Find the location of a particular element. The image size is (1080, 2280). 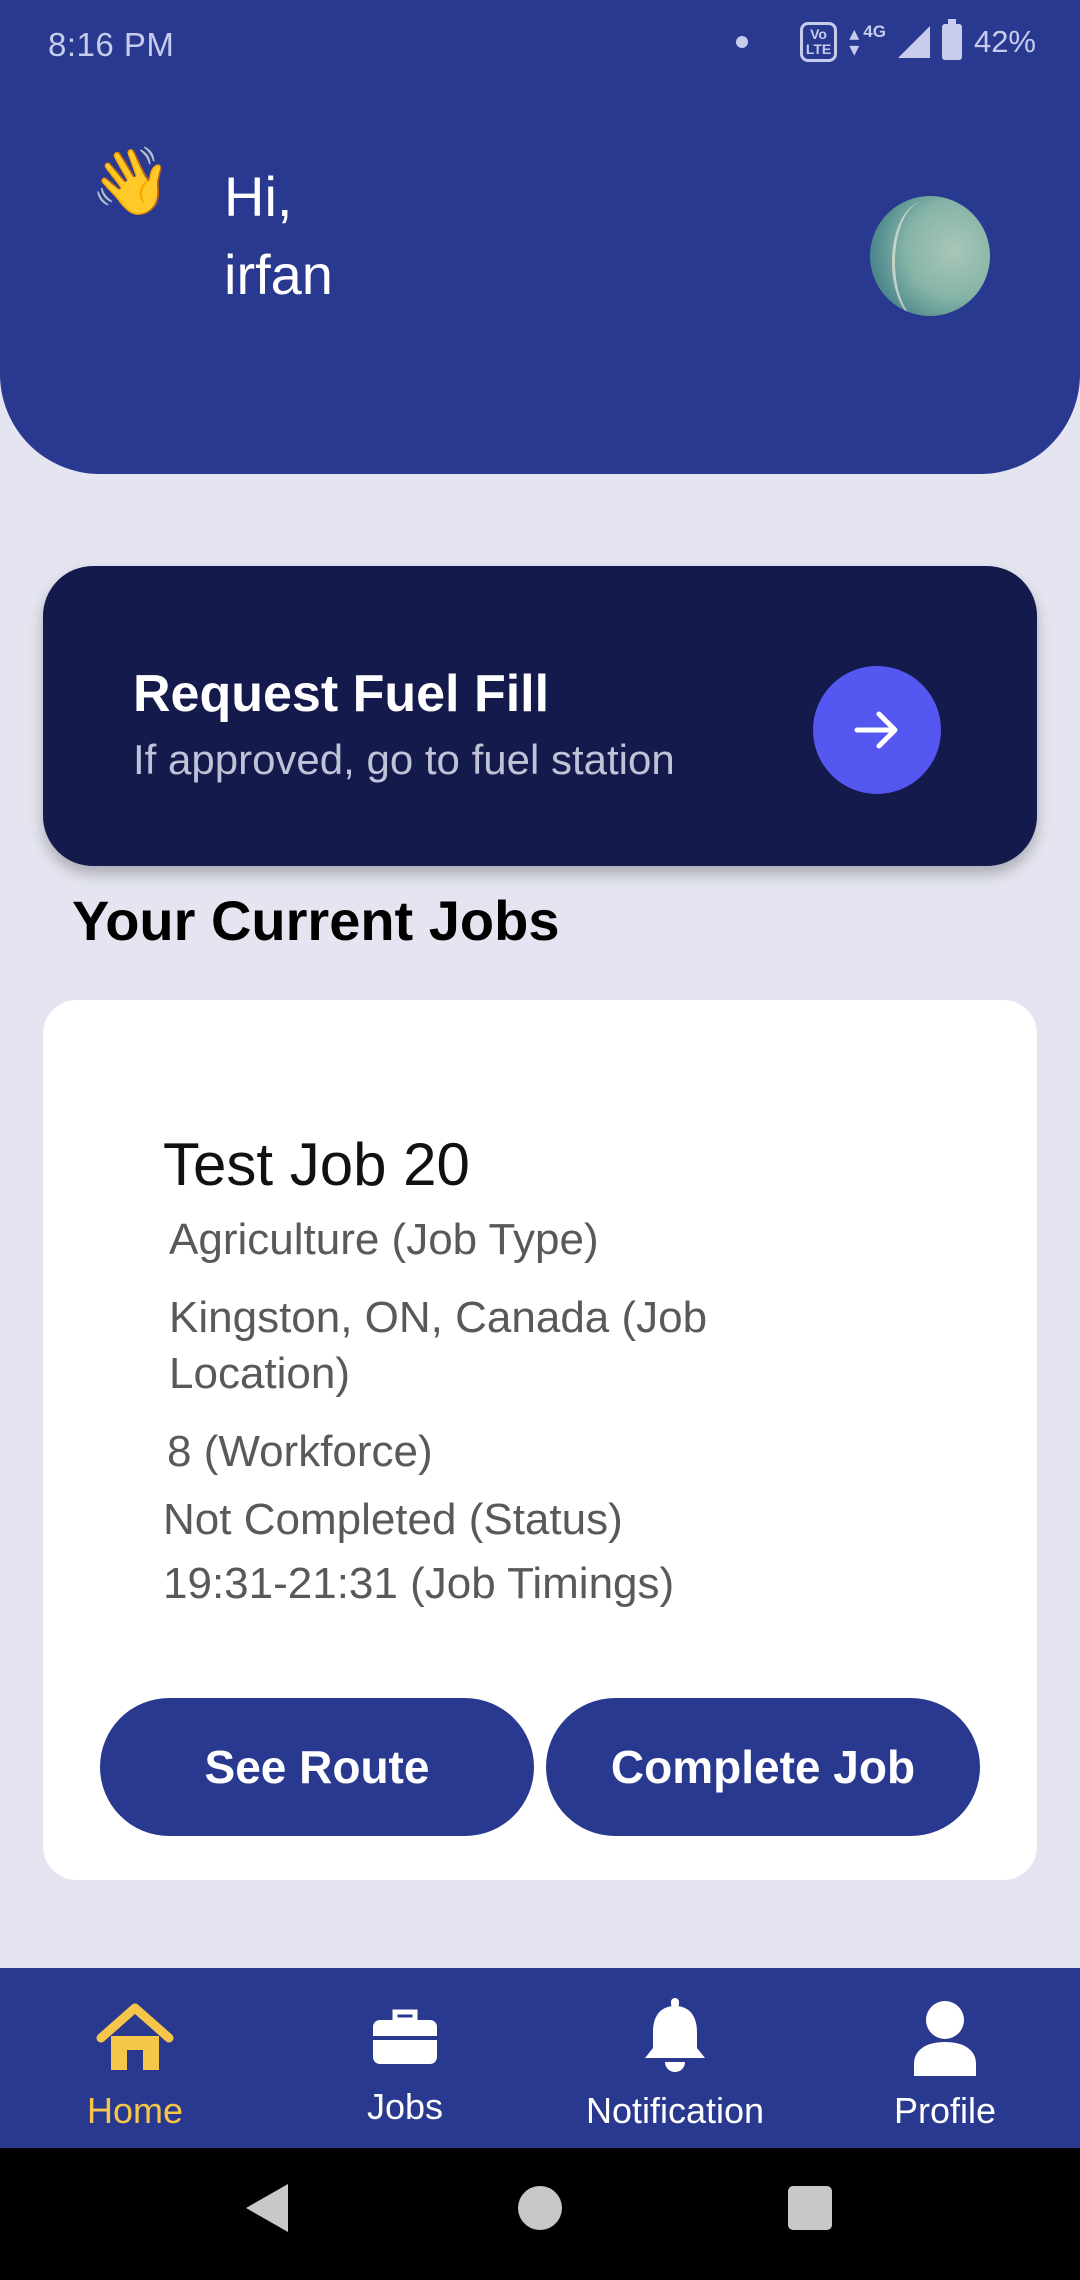

job-type: Agriculture (Job Type) is located at coordinates (384, 1239).